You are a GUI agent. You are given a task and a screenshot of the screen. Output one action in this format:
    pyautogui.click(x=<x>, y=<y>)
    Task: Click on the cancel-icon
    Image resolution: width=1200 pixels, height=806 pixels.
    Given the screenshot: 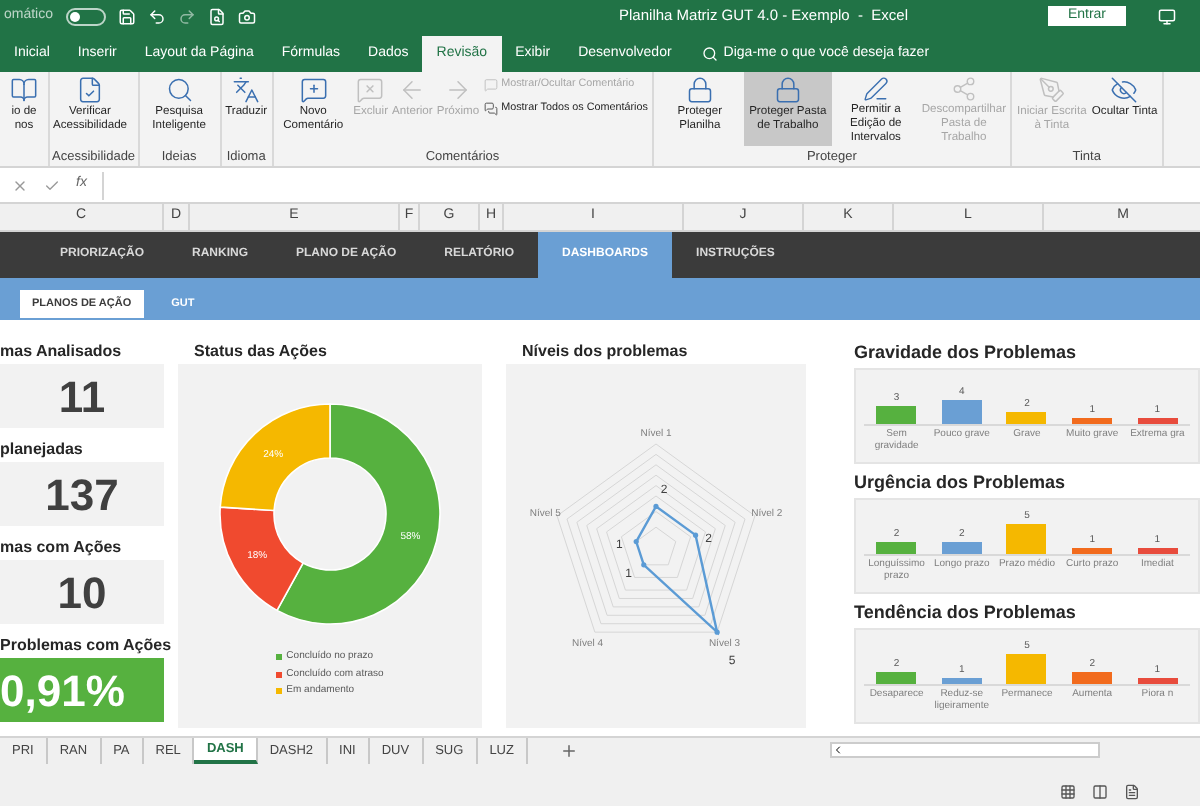 What is the action you would take?
    pyautogui.click(x=20, y=185)
    